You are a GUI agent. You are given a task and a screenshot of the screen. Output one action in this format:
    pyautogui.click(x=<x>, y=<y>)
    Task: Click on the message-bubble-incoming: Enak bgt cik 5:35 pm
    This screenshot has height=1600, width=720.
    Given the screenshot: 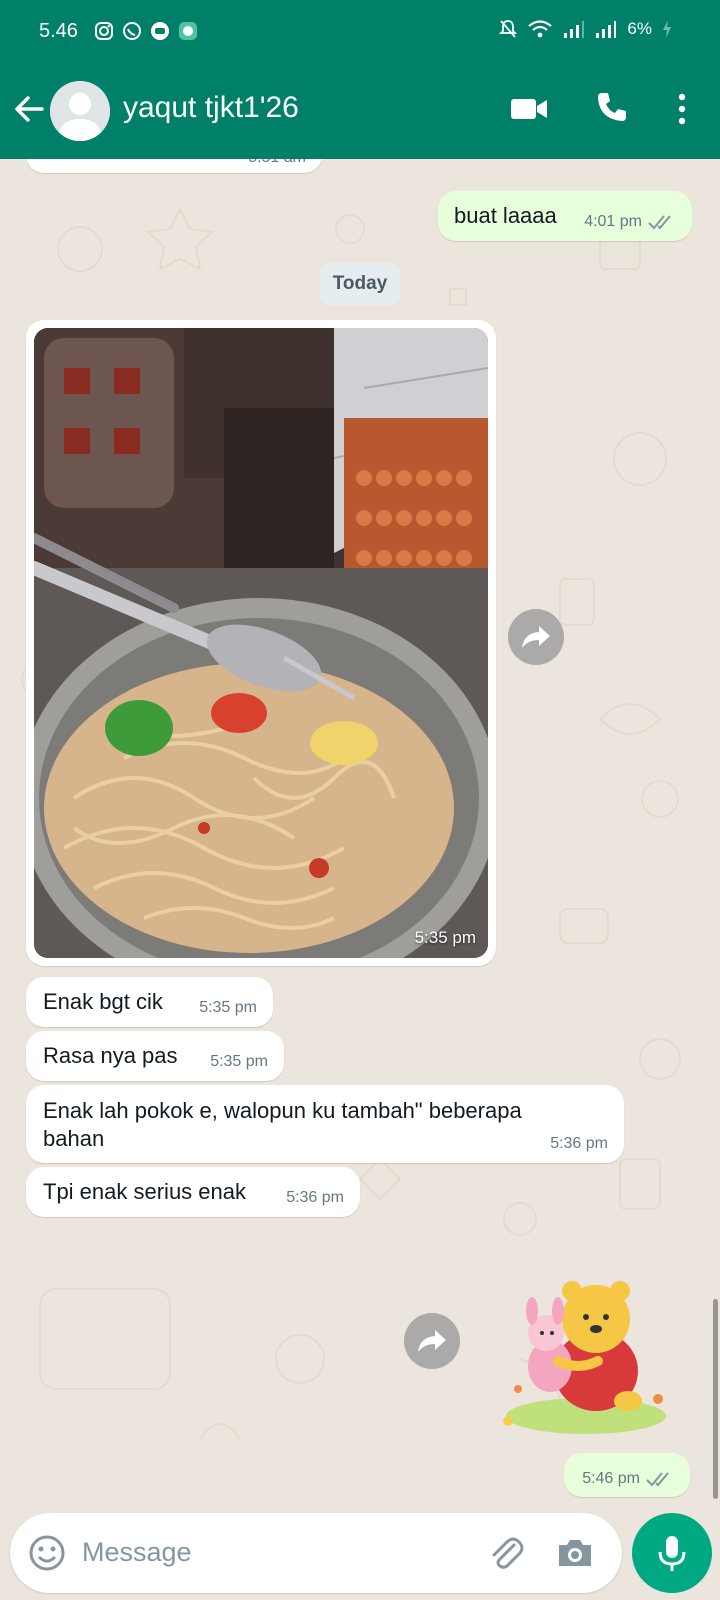 What is the action you would take?
    pyautogui.click(x=149, y=1002)
    